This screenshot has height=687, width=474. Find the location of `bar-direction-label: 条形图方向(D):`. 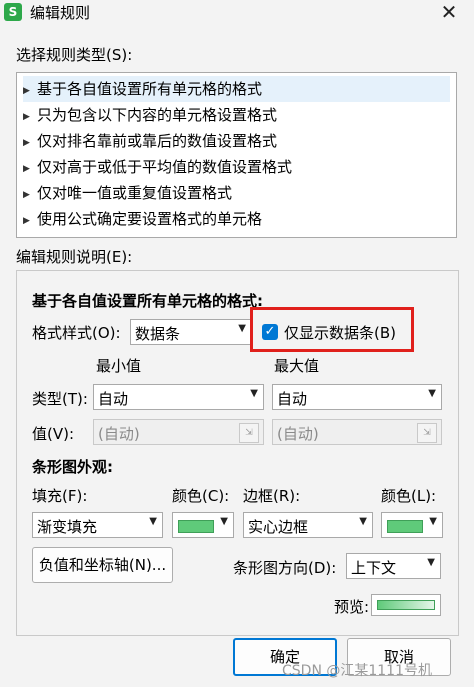

bar-direction-label: 条形图方向(D): is located at coordinates (285, 568).